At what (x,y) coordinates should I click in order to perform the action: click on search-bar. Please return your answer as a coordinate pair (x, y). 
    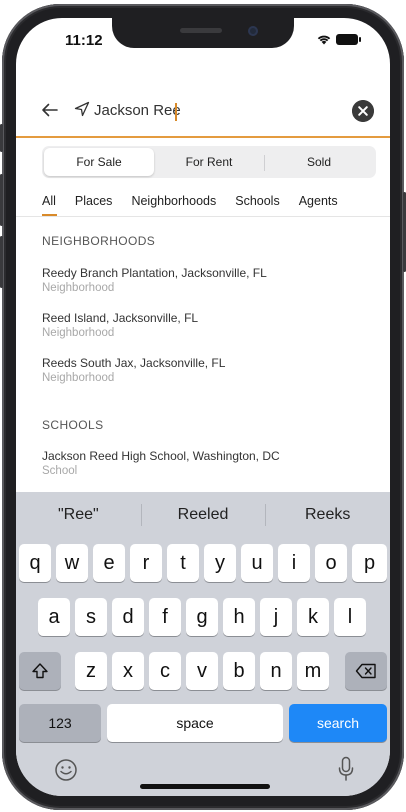
    Looking at the image, I should click on (203, 110).